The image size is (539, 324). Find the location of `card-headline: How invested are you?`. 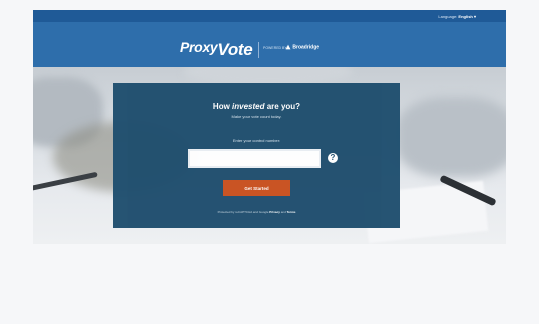

card-headline: How invested are you? is located at coordinates (256, 106).